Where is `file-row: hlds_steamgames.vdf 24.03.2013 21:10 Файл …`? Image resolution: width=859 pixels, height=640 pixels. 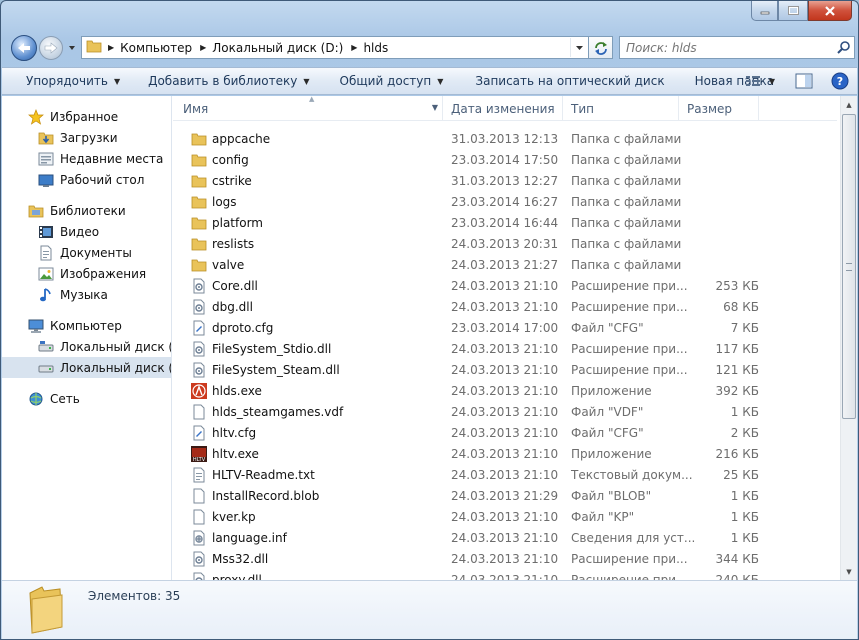
file-row: hlds_steamgames.vdf 24.03.2013 21:10 Файл … is located at coordinates (505, 411).